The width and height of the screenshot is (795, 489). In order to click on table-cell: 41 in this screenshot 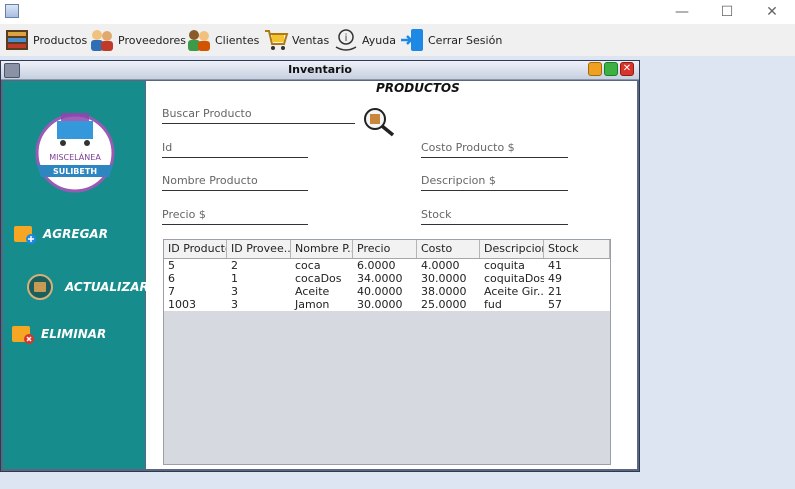, I will do `click(555, 265)`.